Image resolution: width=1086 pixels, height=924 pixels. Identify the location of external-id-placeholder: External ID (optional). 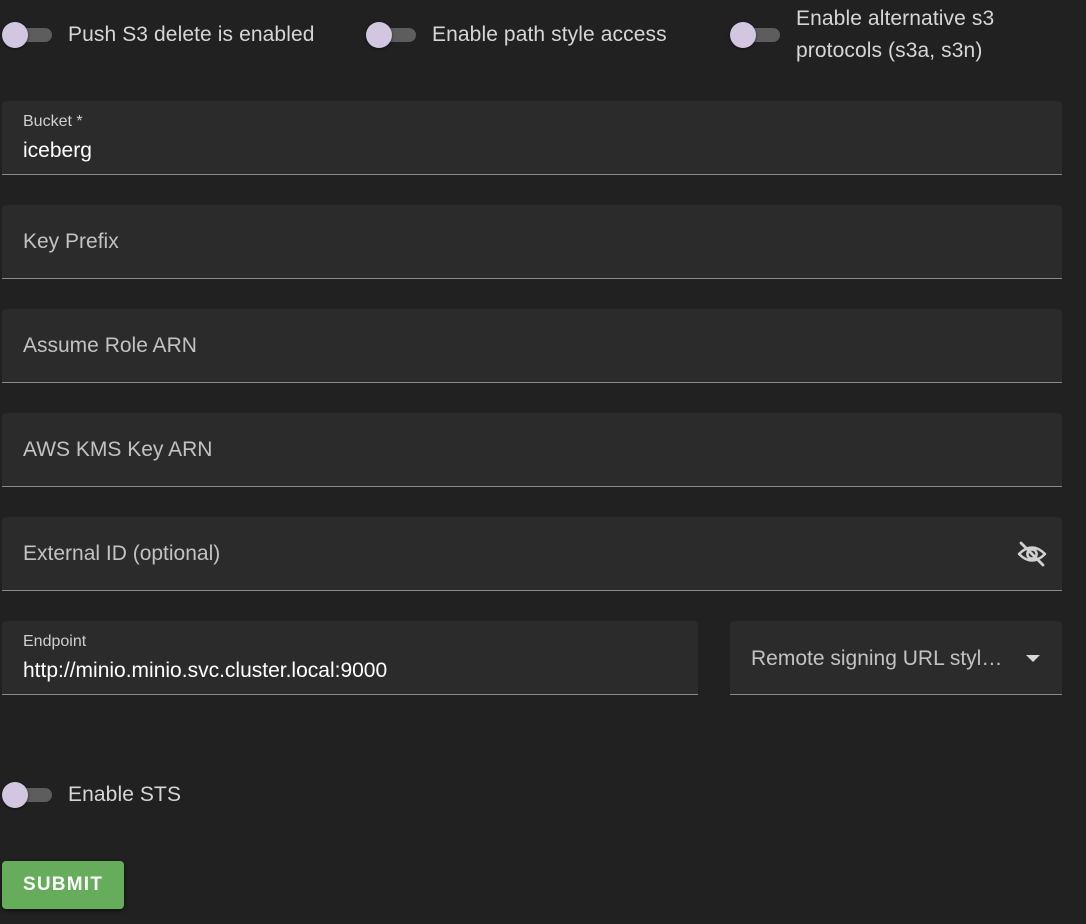
(122, 553).